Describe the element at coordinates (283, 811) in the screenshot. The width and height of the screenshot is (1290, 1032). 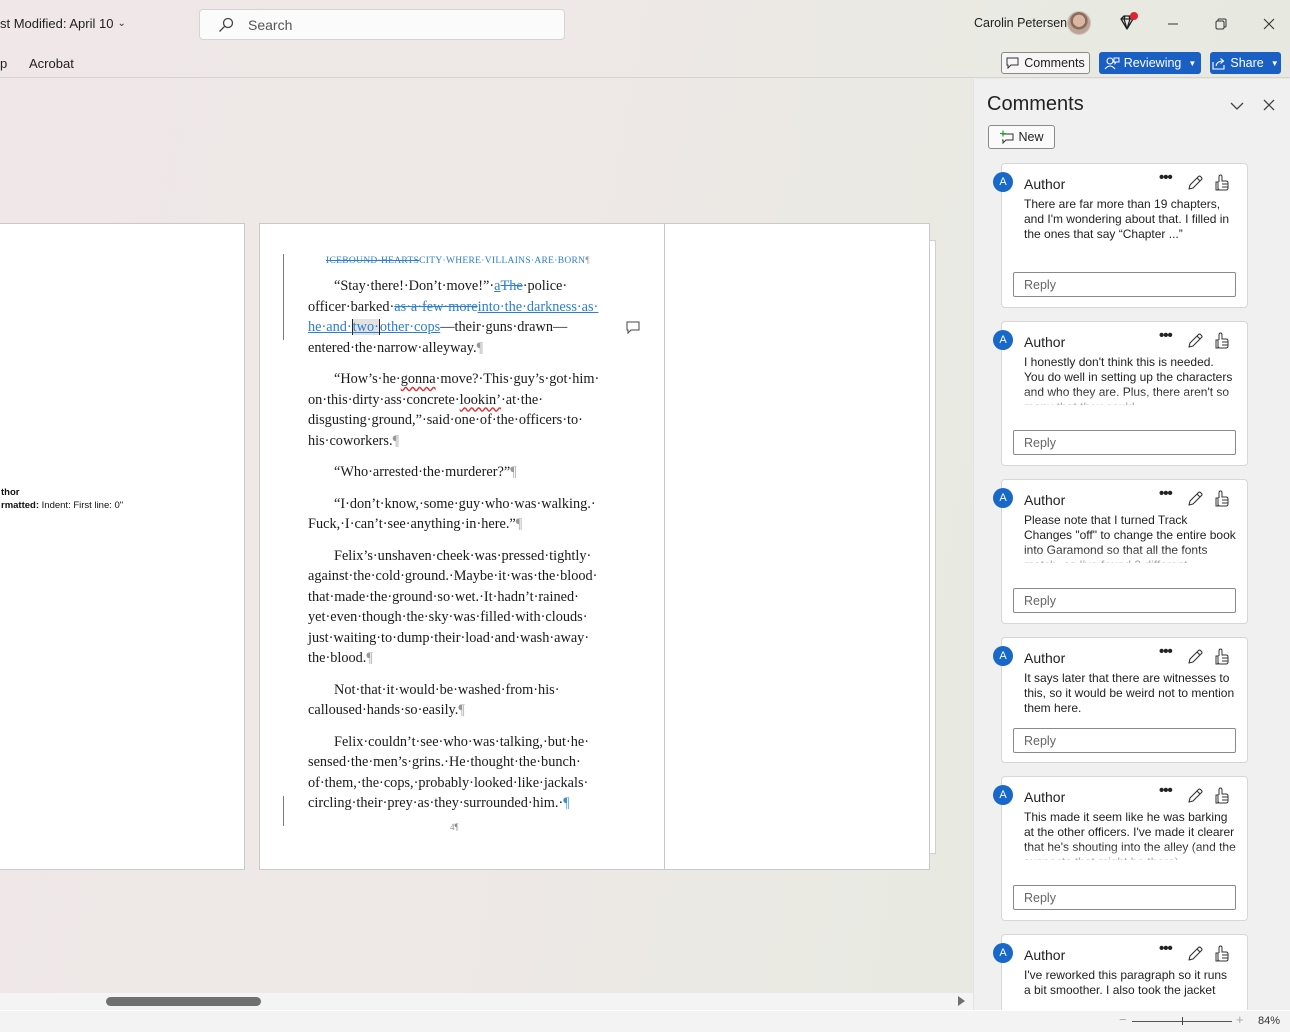
I see `change-bar` at that location.